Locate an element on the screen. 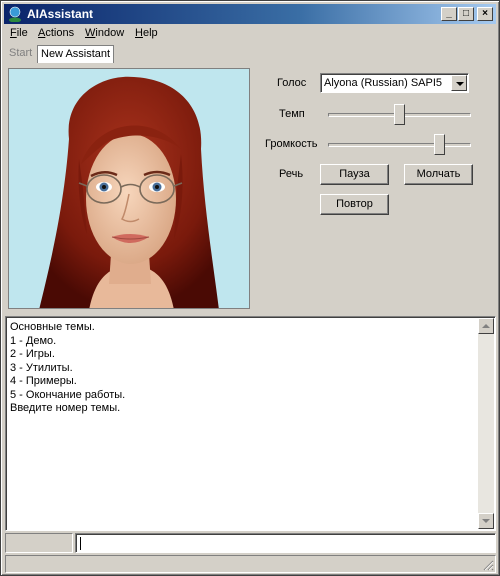 Image resolution: width=500 pixels, height=576 pixels. volume-slider-thumb is located at coordinates (439, 144).